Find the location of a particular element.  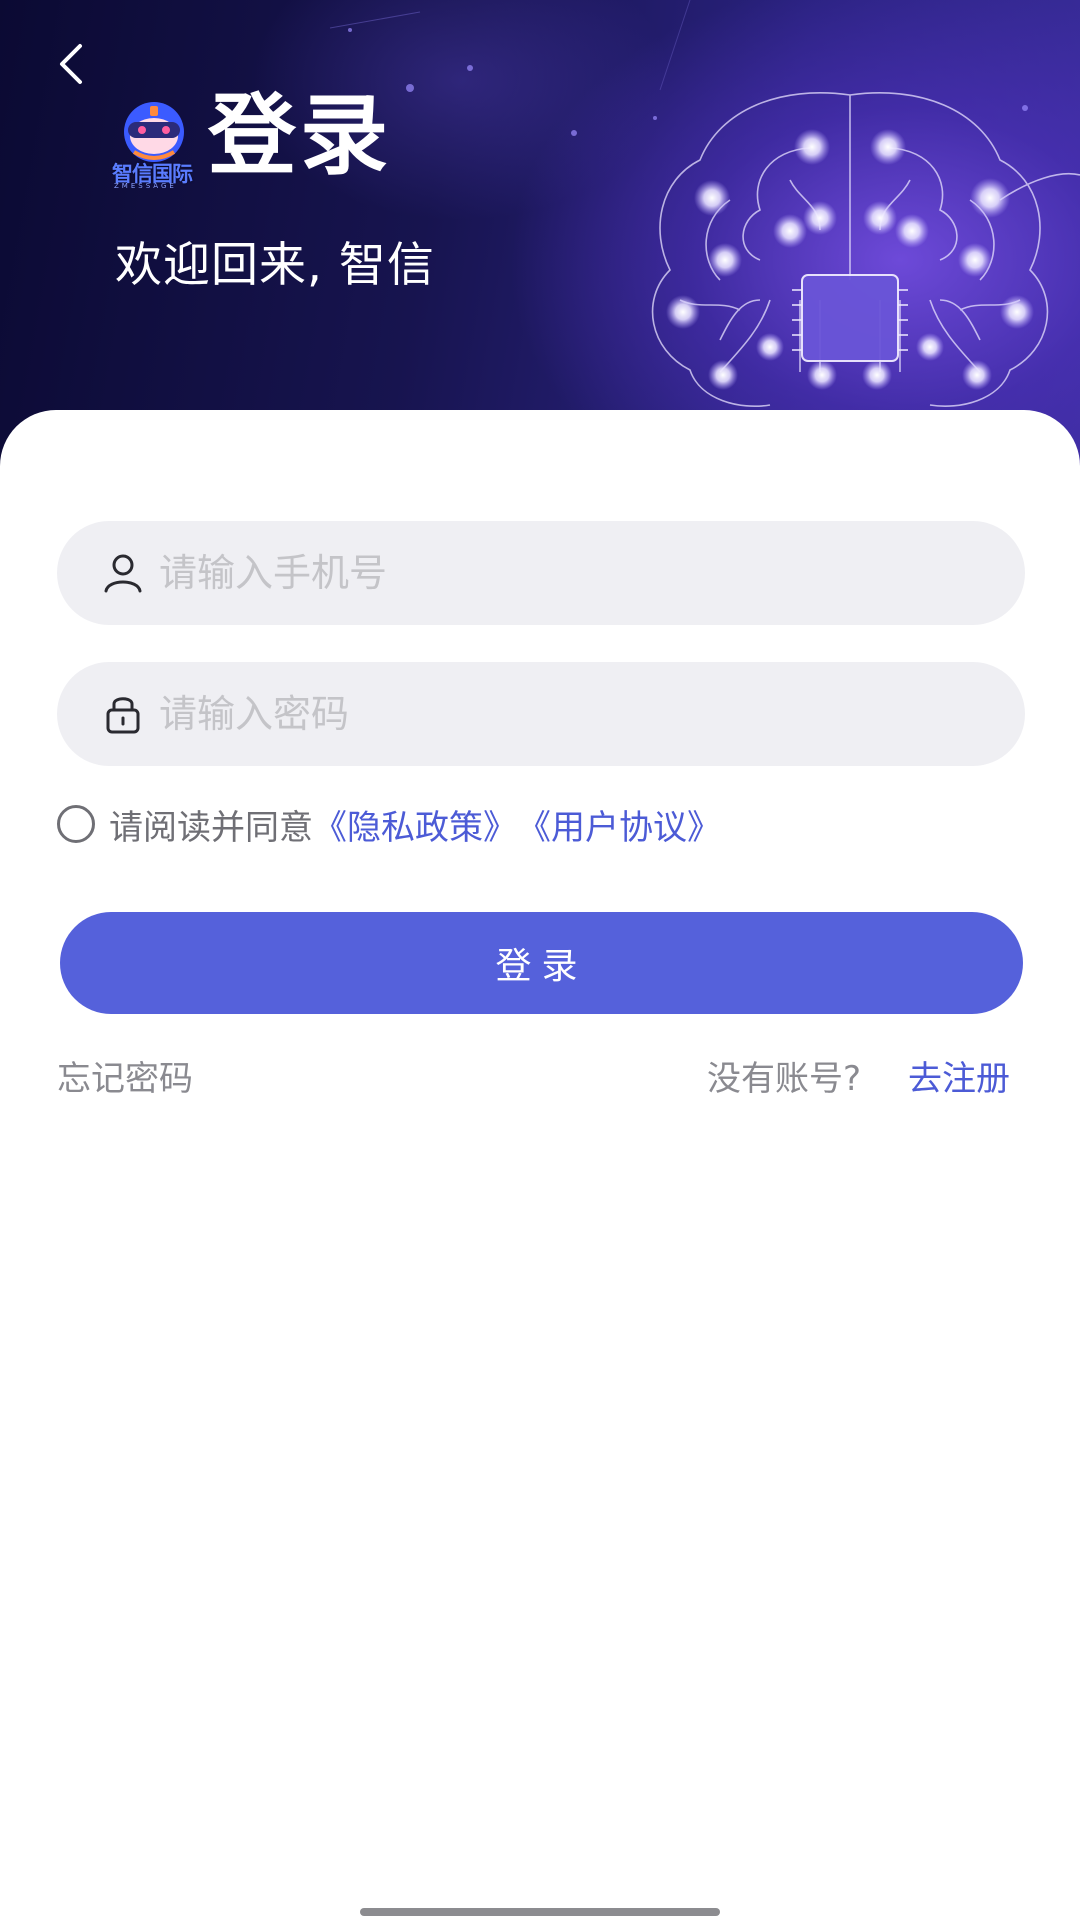

register-link: 去注册 is located at coordinates (959, 1075).